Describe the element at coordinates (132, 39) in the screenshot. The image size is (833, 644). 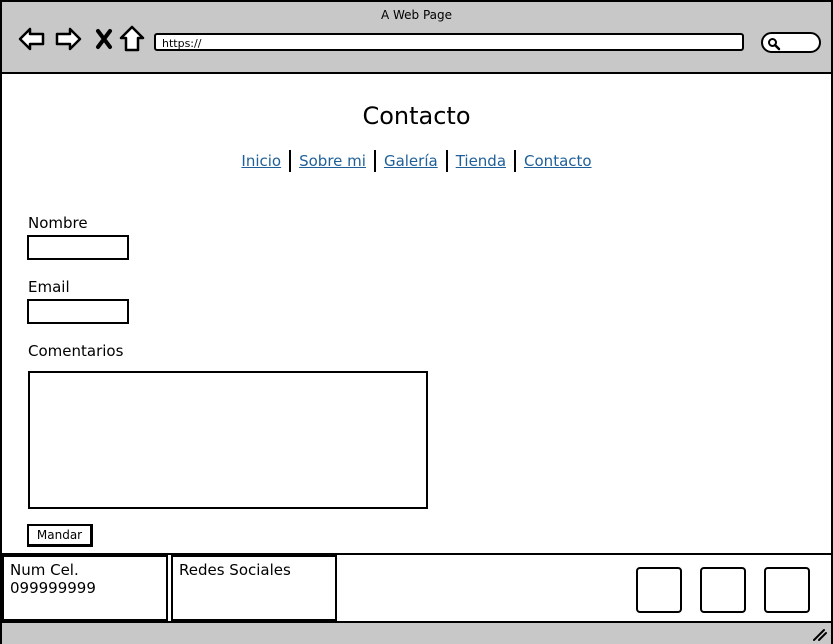
I see `home-icon` at that location.